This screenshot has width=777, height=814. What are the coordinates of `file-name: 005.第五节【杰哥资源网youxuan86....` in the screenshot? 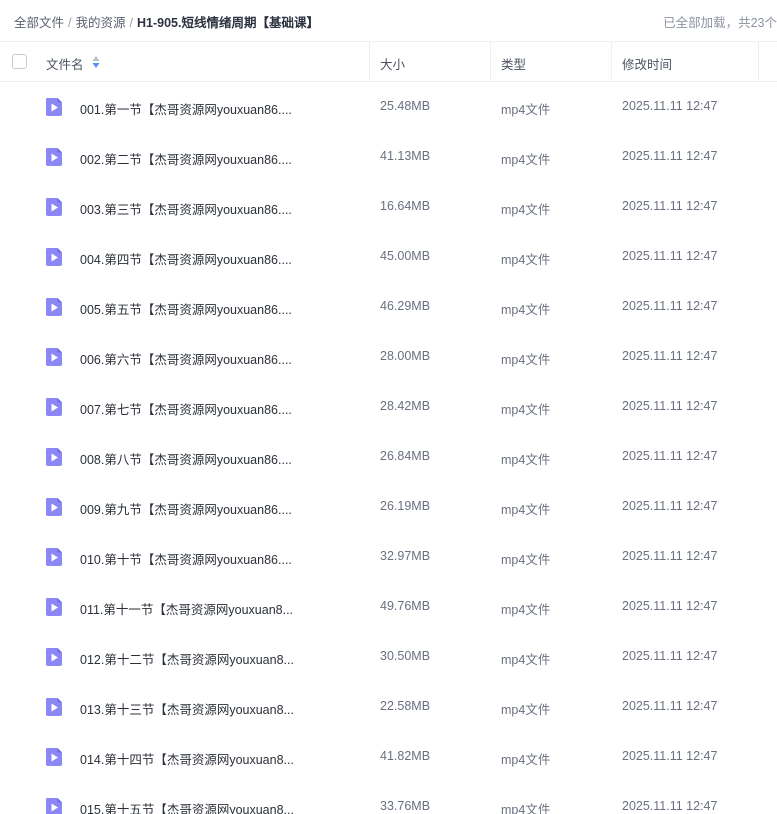 It's located at (186, 308).